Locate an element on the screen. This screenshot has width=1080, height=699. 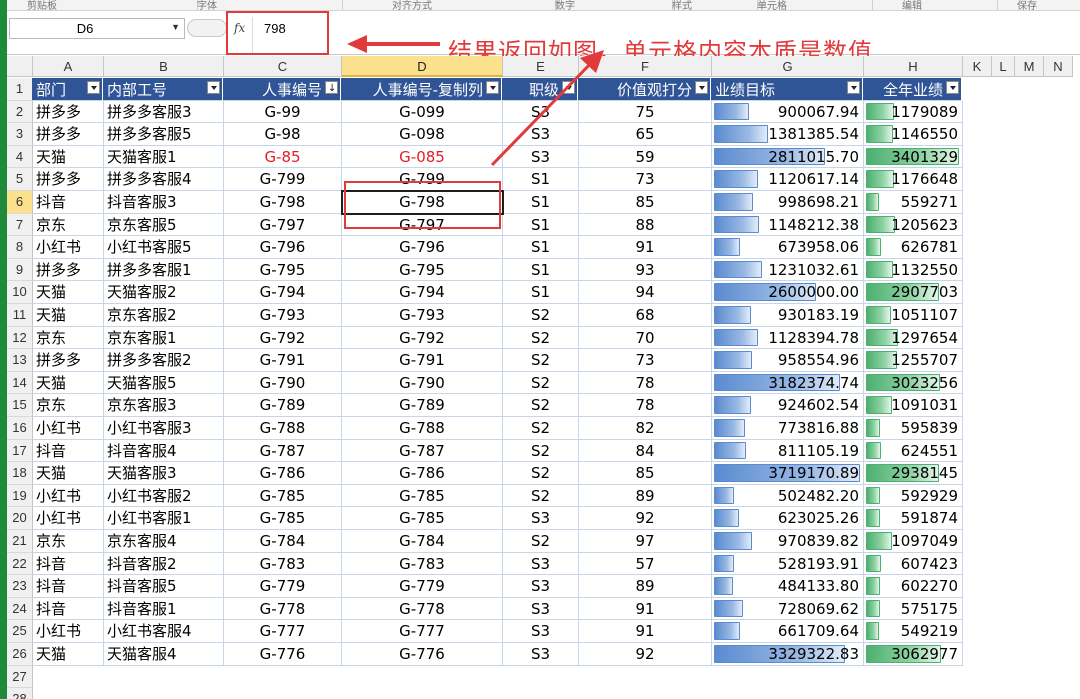
cell-staff-id: 天猫客服3 is located at coordinates (164, 473).